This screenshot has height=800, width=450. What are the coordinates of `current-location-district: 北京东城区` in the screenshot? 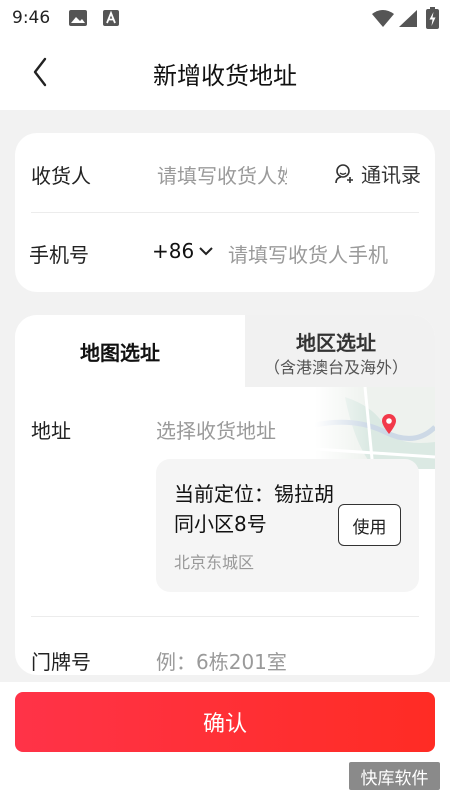 It's located at (214, 562).